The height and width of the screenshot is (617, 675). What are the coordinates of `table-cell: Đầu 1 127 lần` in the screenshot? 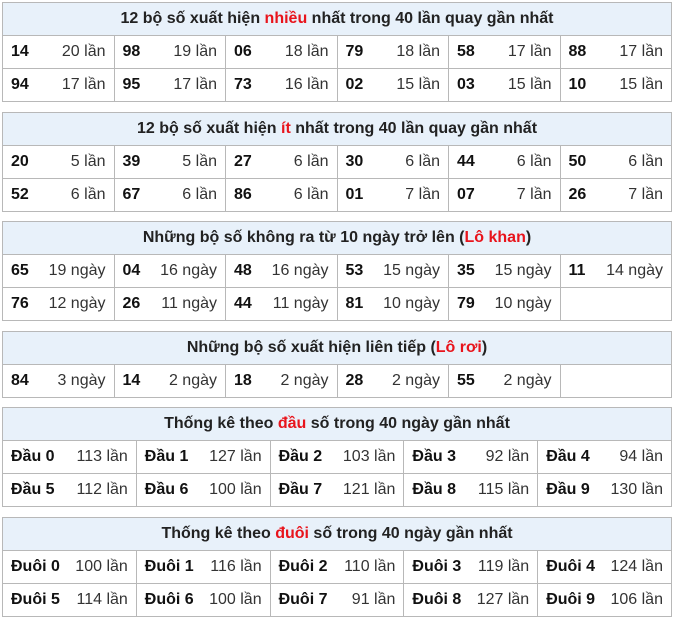 It's located at (204, 457).